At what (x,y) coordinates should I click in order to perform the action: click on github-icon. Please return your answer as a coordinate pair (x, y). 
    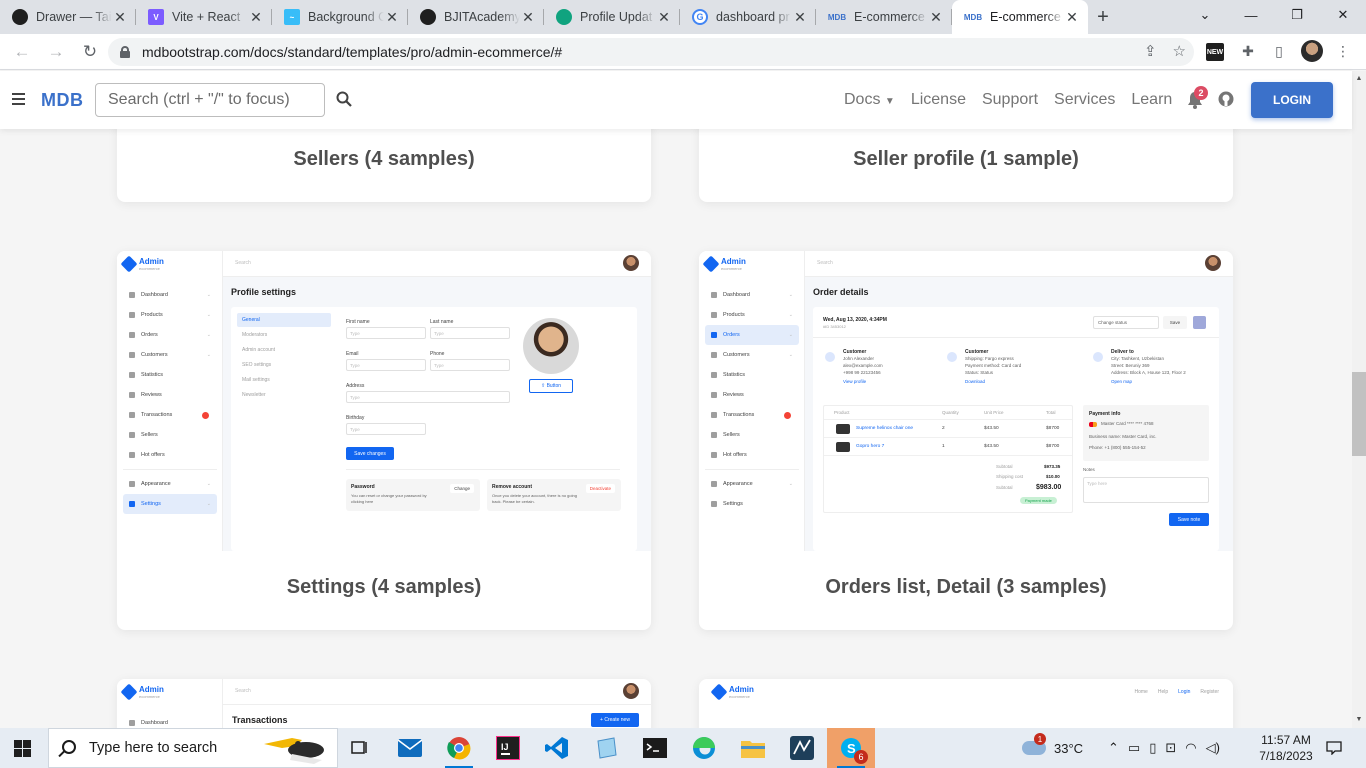
    Looking at the image, I should click on (1226, 99).